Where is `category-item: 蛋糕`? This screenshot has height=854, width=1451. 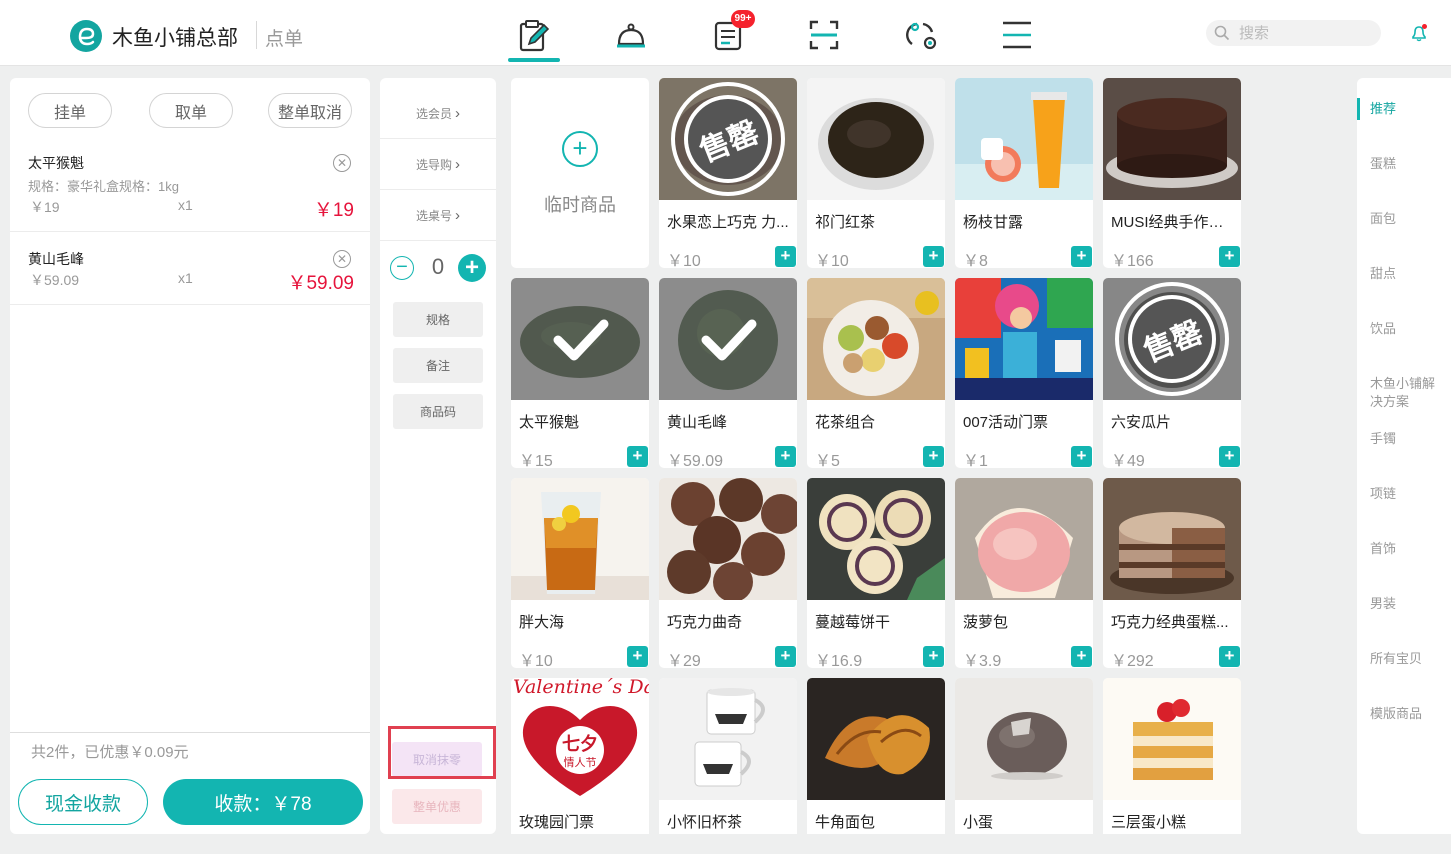 category-item: 蛋糕 is located at coordinates (1408, 164).